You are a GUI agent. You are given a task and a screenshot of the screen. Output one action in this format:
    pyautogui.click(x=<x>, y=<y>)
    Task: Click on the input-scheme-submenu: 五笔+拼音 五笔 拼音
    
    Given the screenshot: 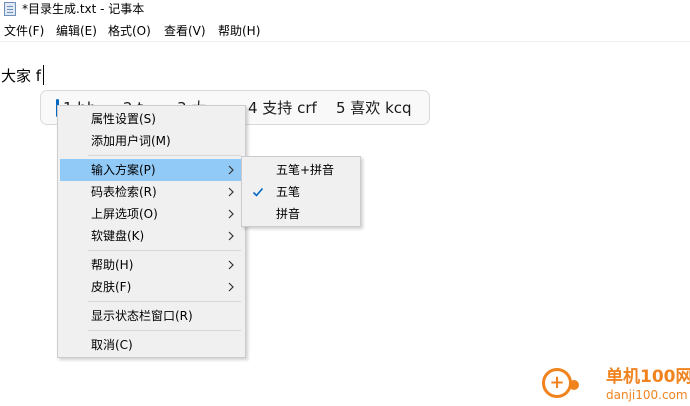 What is the action you would take?
    pyautogui.click(x=301, y=191)
    